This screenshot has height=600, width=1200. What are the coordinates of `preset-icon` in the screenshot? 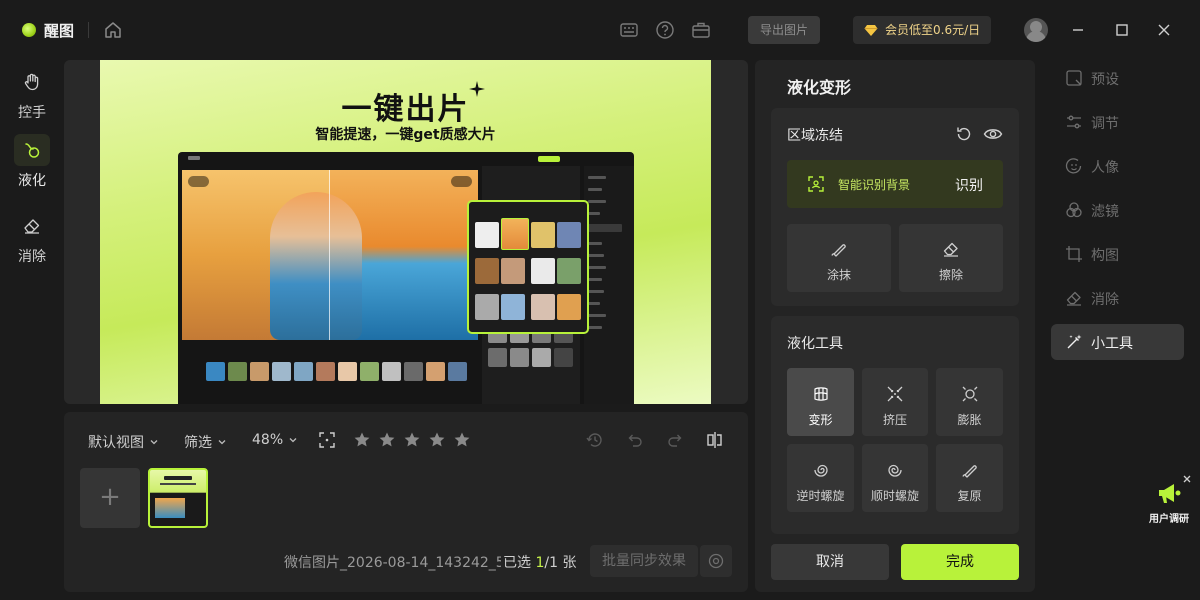 It's located at (1074, 78).